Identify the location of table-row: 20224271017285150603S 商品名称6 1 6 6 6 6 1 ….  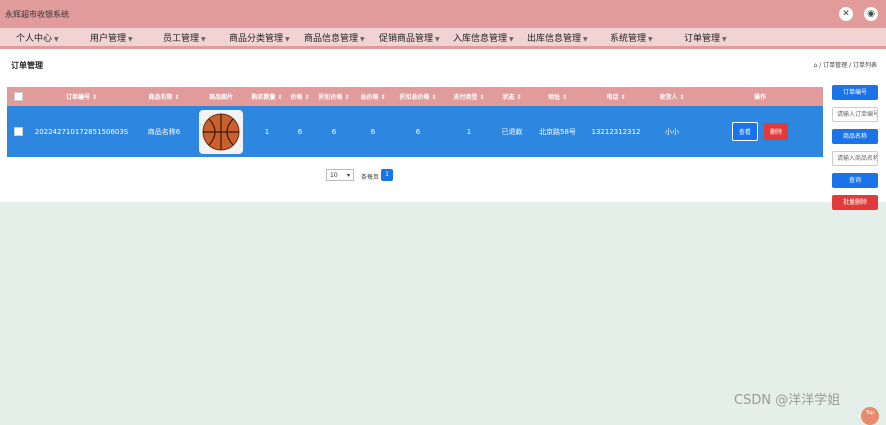
(415, 131).